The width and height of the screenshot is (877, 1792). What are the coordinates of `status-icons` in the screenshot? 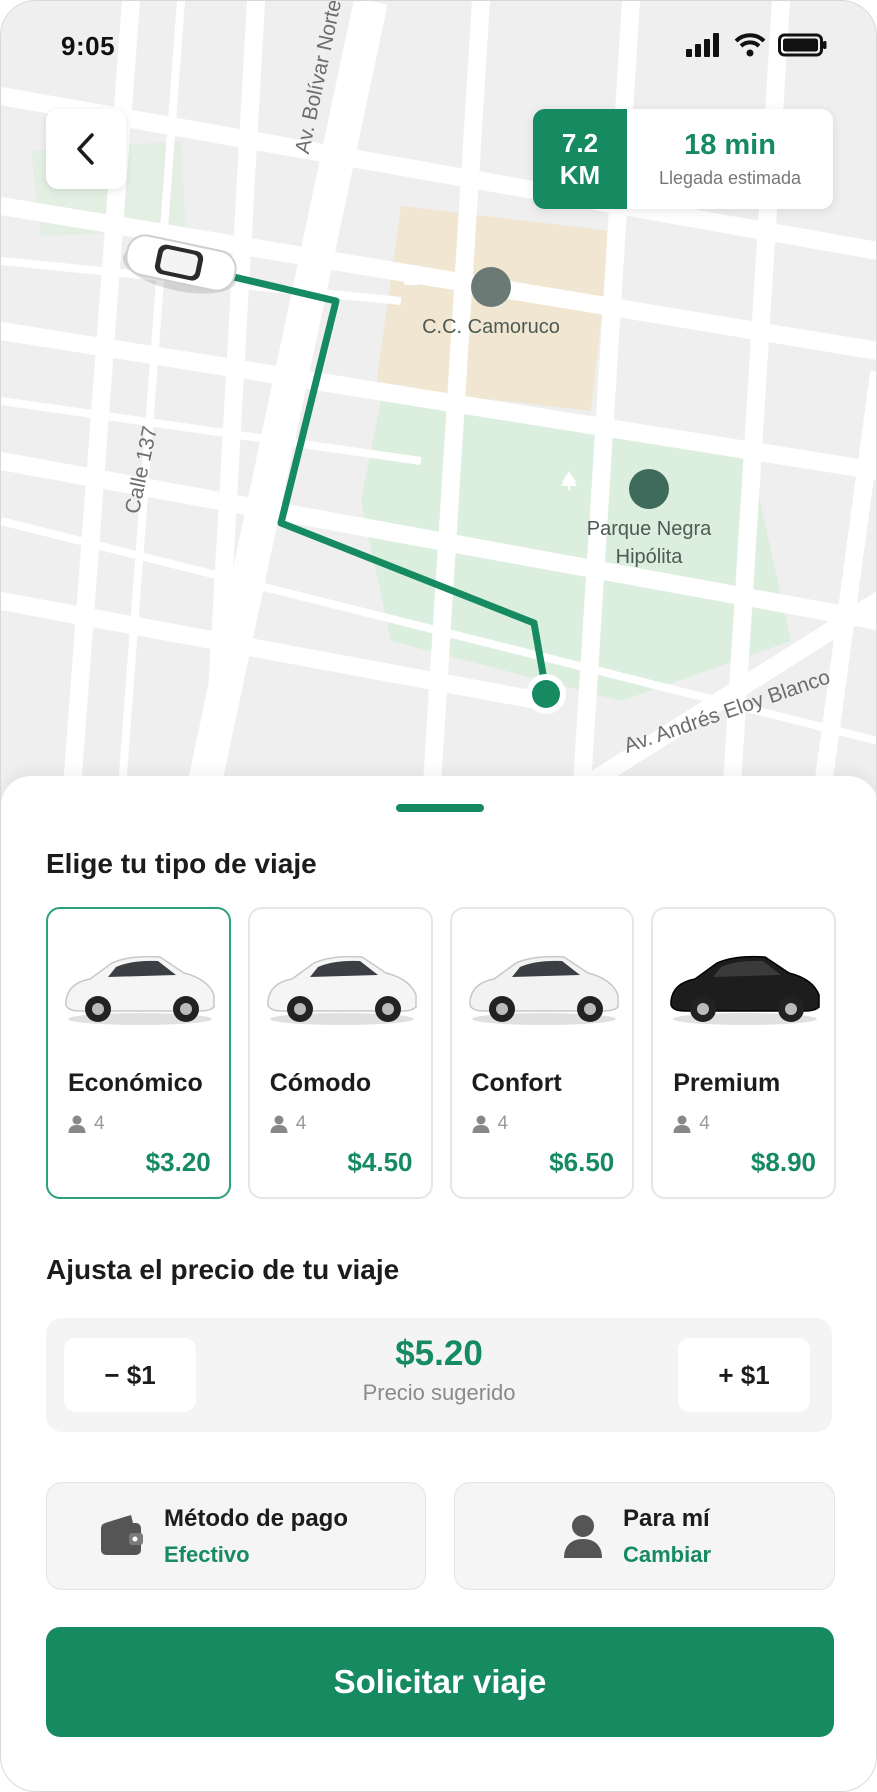 It's located at (757, 45).